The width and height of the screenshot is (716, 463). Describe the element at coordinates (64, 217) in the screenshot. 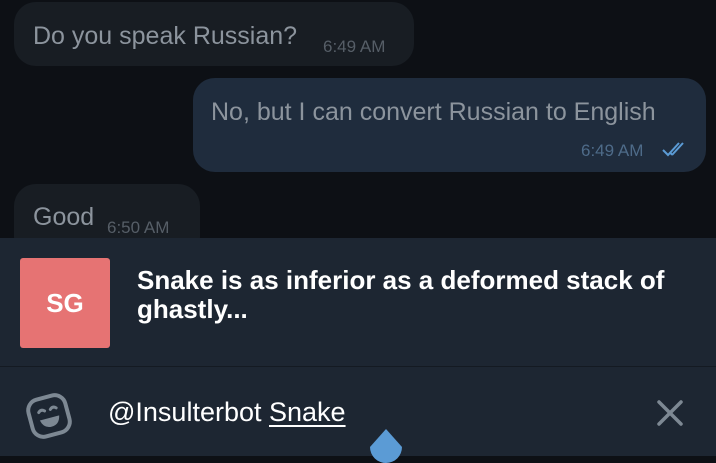

I see `message-text: Good` at that location.